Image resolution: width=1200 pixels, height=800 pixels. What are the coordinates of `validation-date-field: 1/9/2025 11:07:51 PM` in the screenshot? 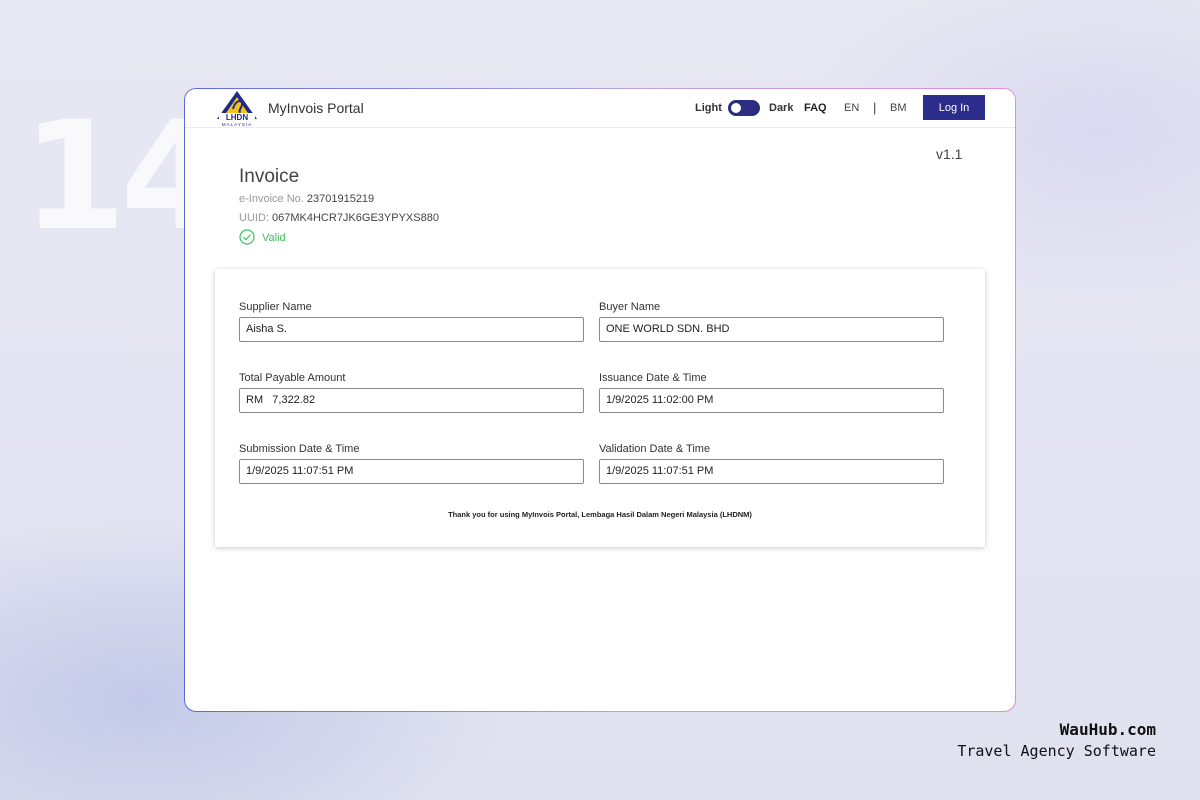 It's located at (771, 471).